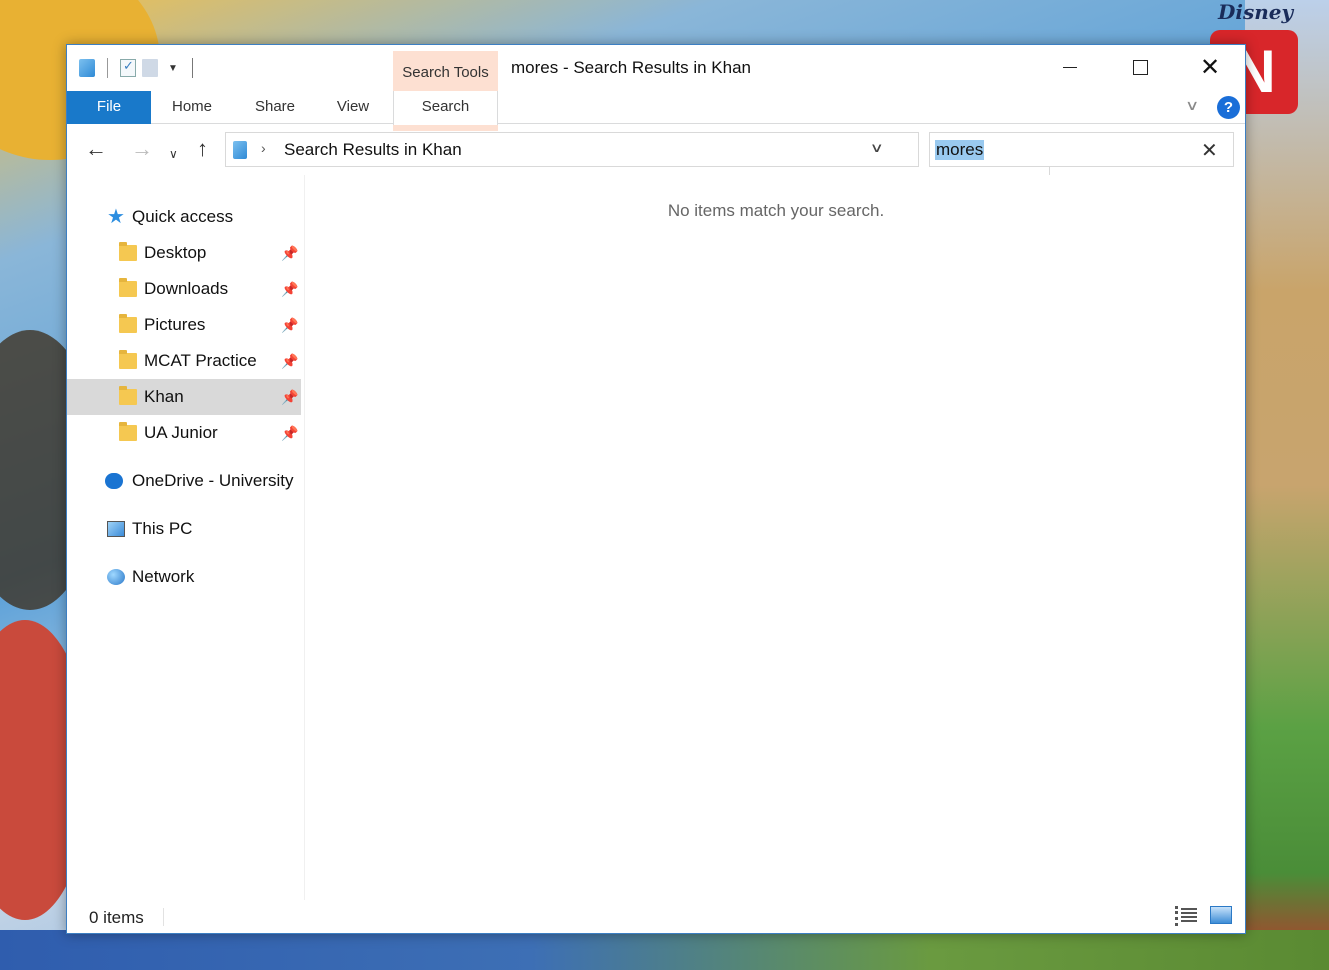  I want to click on item-count: 0 items, so click(116, 917).